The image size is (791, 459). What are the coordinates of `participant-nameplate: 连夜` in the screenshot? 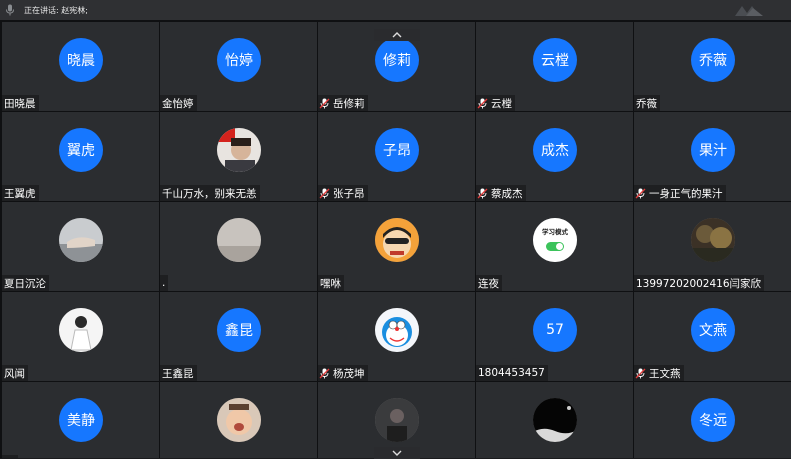 It's located at (489, 283).